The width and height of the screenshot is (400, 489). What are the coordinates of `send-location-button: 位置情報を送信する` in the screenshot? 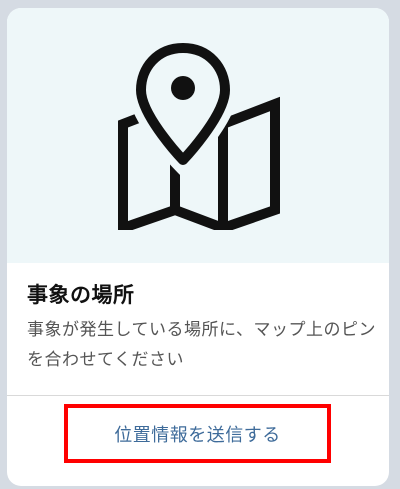 It's located at (197, 433).